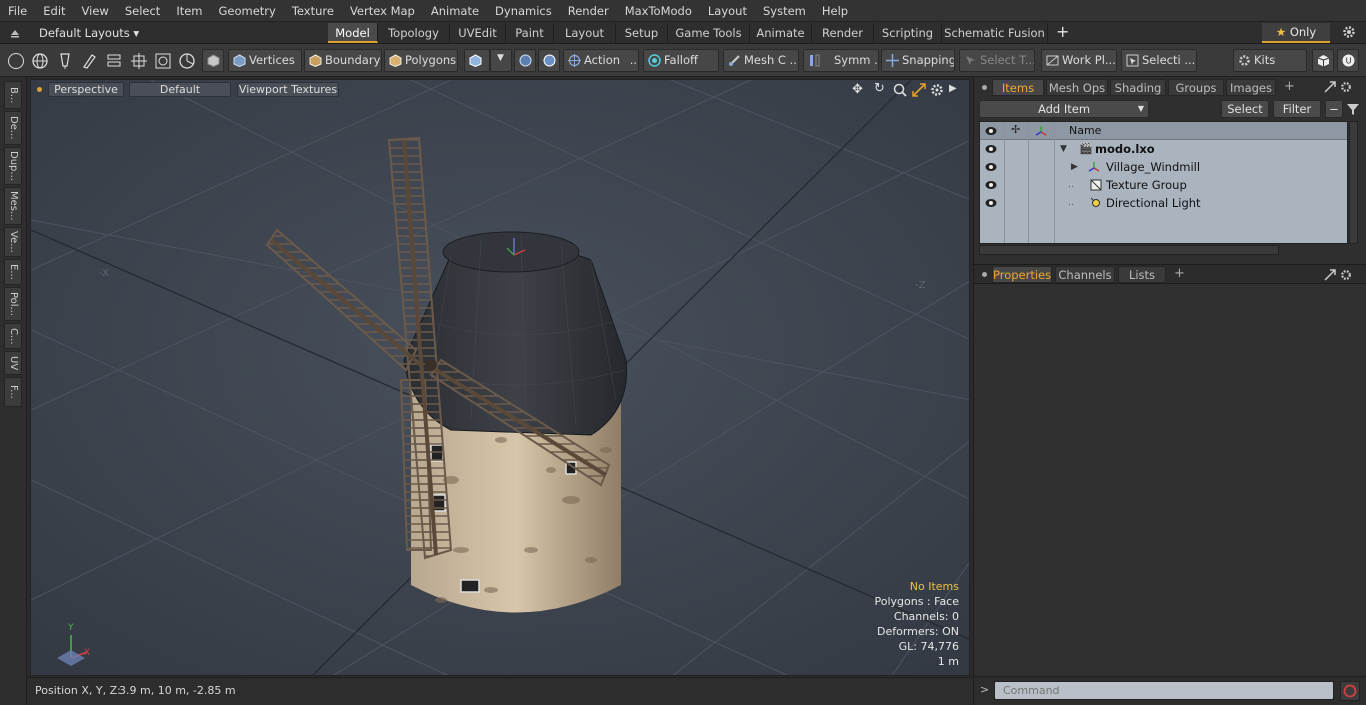  Describe the element at coordinates (89, 33) in the screenshot. I see `layout-selector: Default Layouts ▾` at that location.